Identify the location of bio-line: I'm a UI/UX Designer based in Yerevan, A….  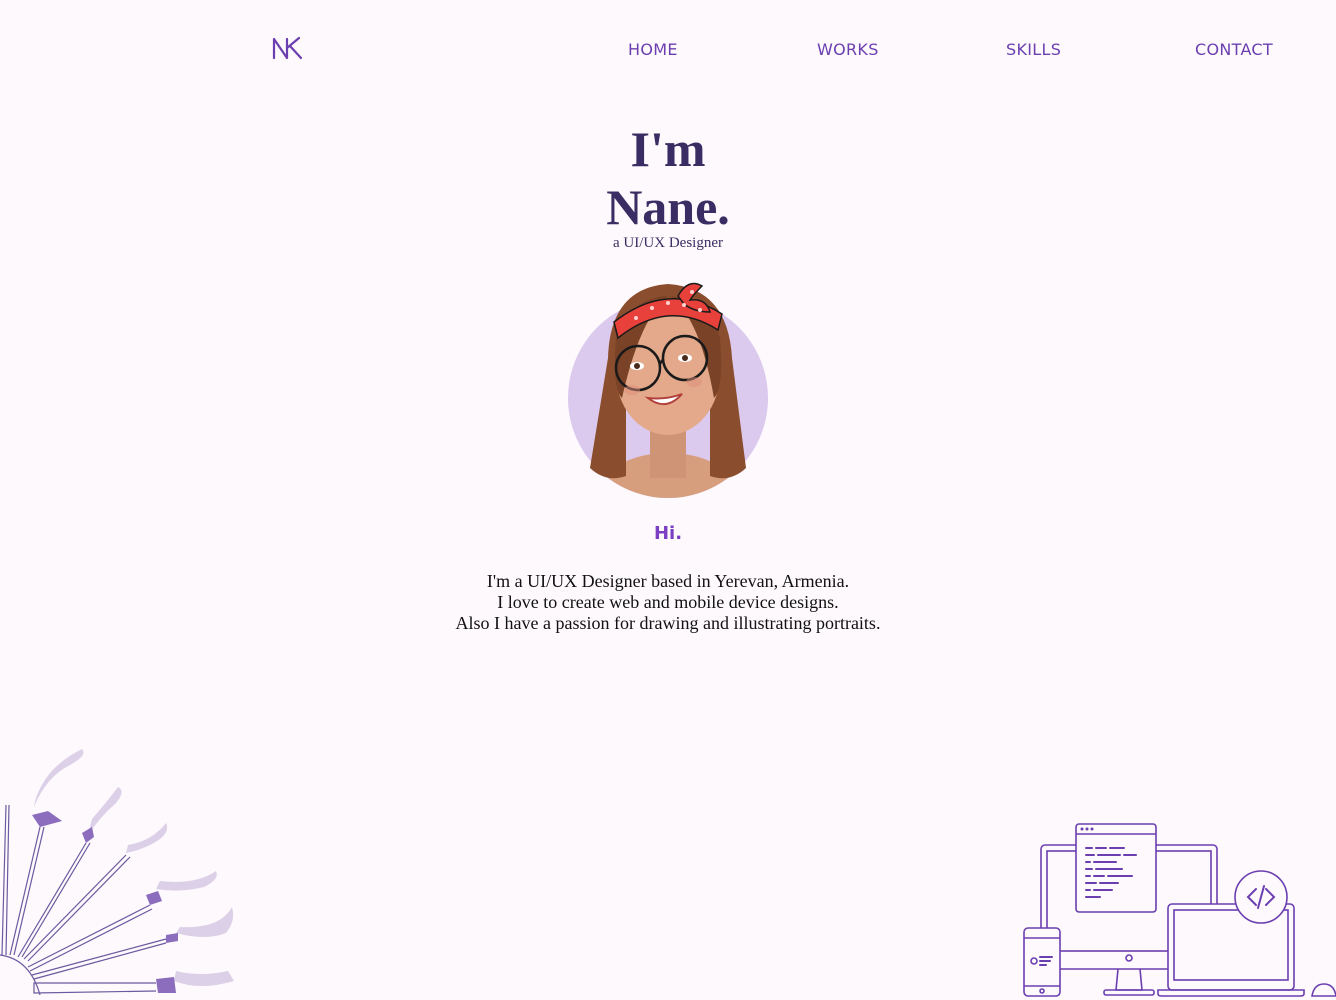
(668, 581).